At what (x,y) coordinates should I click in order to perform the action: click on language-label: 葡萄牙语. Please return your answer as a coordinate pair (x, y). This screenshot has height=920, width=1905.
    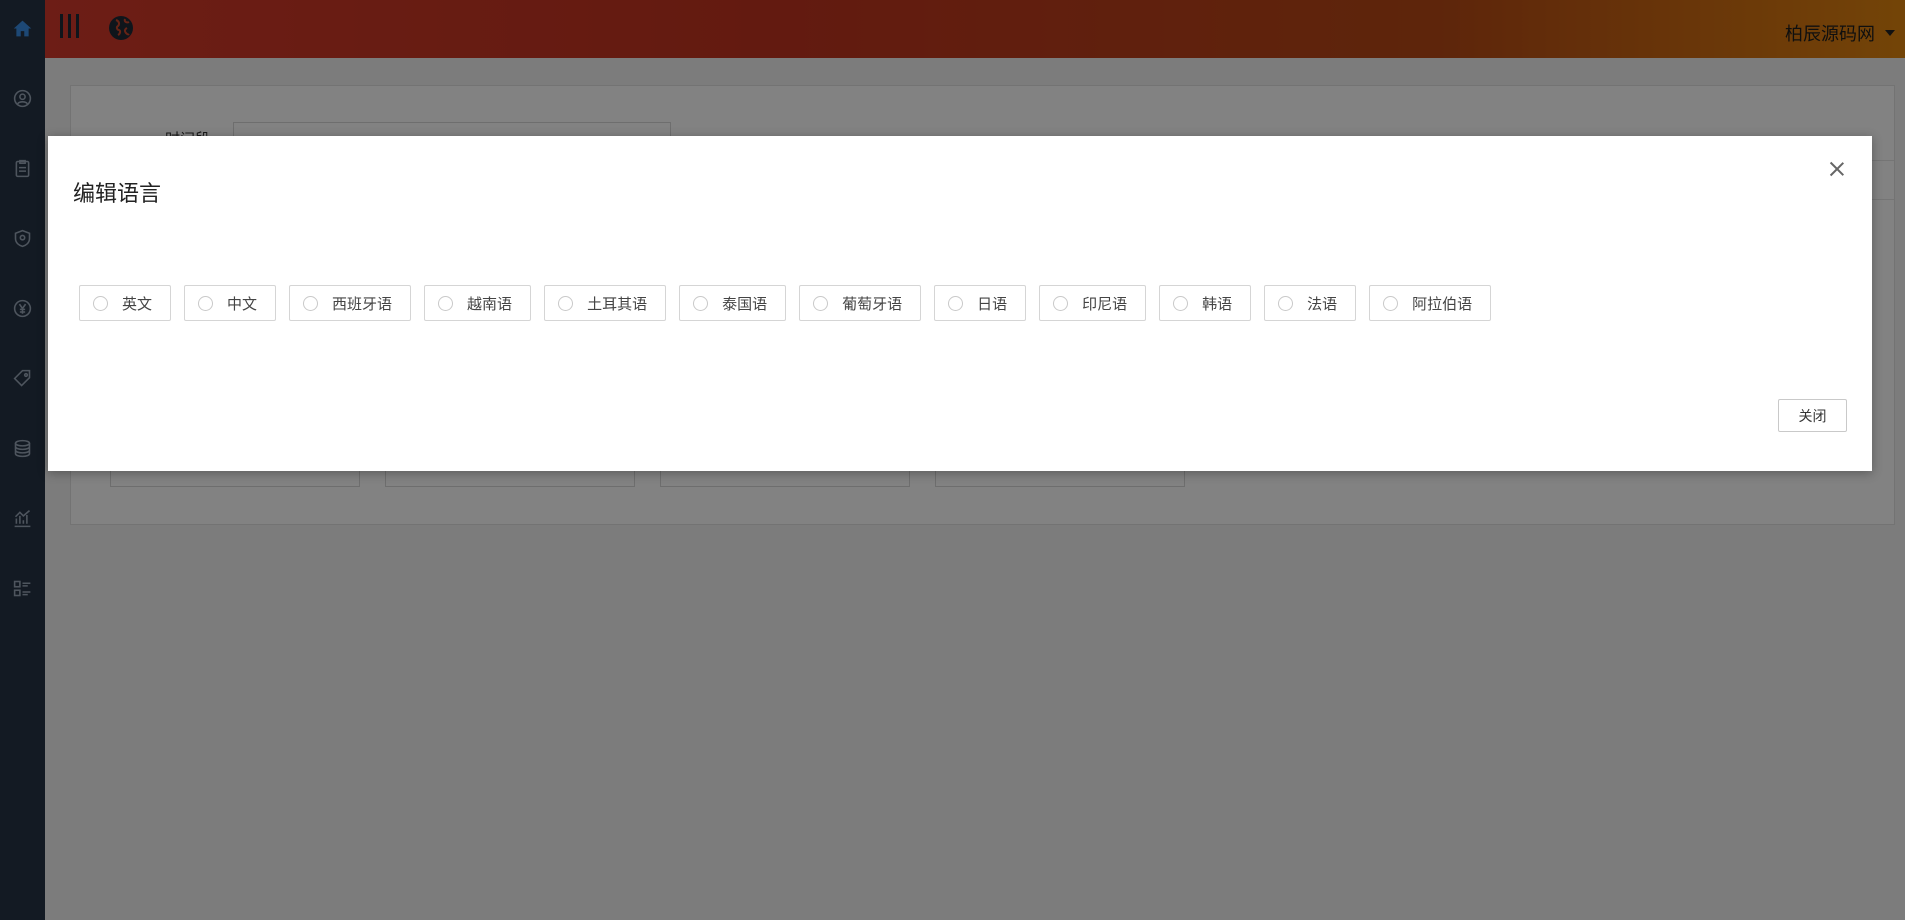
    Looking at the image, I should click on (872, 303).